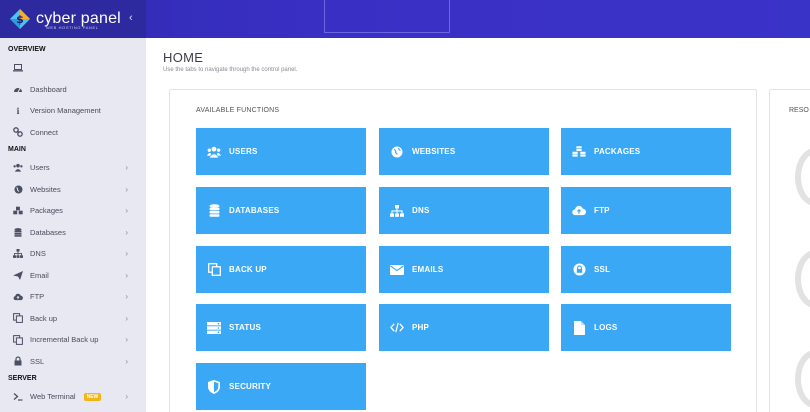 The height and width of the screenshot is (412, 810). Describe the element at coordinates (183, 57) in the screenshot. I see `page-title: HOME` at that location.